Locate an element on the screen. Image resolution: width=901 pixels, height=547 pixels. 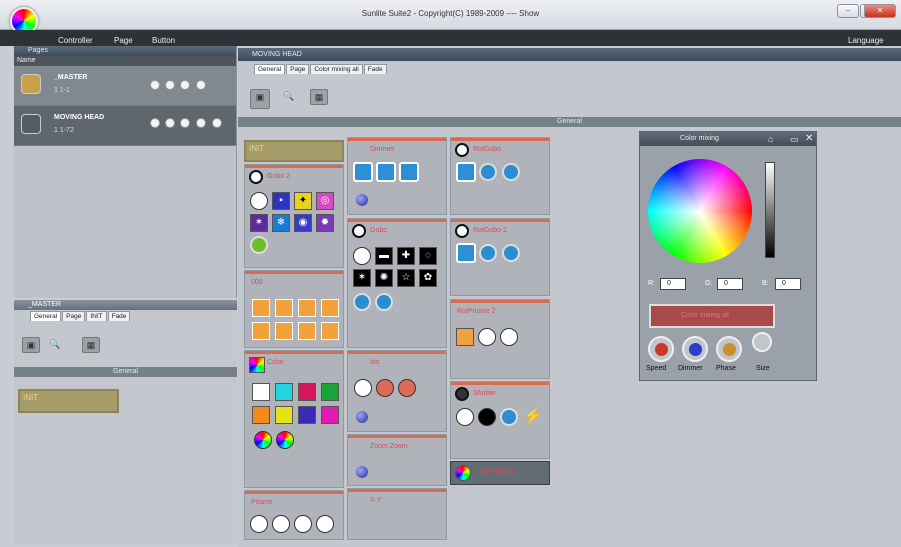
gobo-icon: ▪ is located at coordinates (281, 201).